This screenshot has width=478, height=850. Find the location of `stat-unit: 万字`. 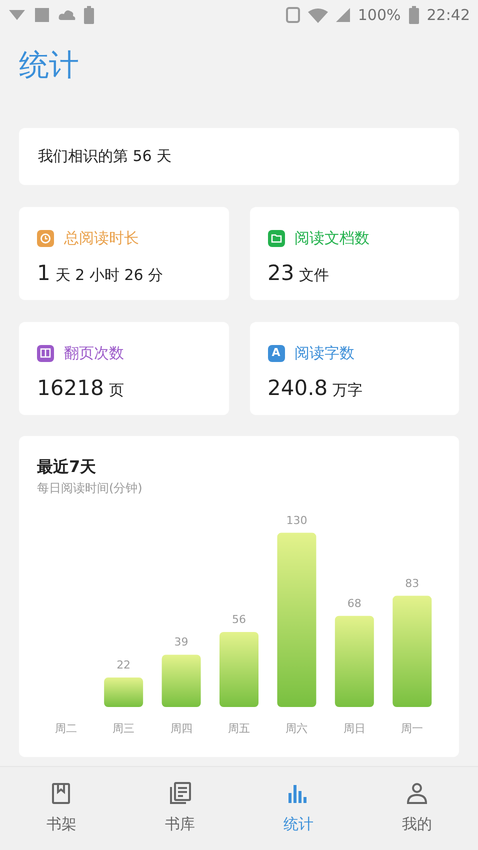

stat-unit: 万字 is located at coordinates (347, 390).